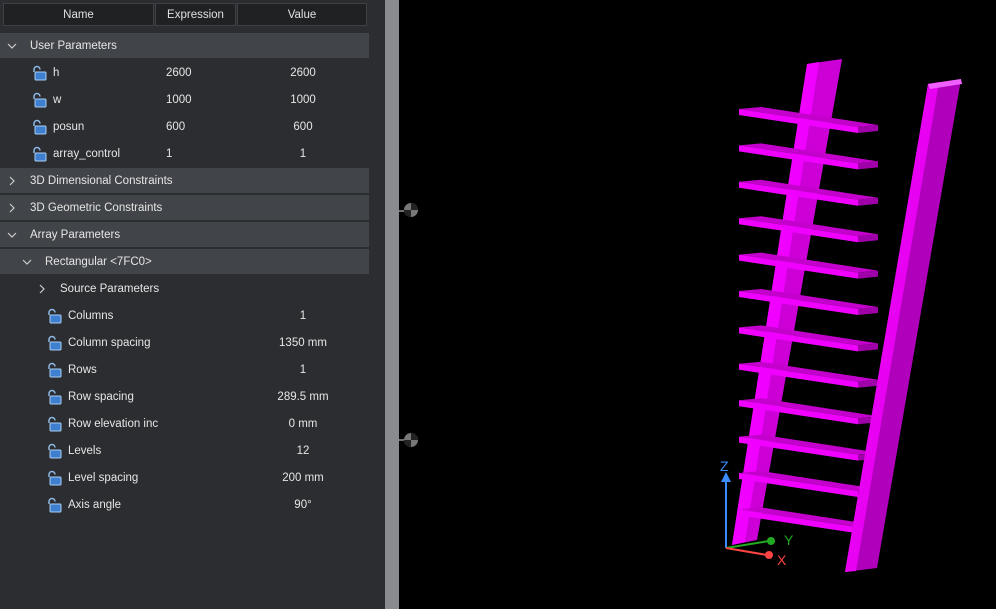 The height and width of the screenshot is (609, 996). Describe the element at coordinates (101, 180) in the screenshot. I see `group-label: 3D Dimensional Constraints` at that location.